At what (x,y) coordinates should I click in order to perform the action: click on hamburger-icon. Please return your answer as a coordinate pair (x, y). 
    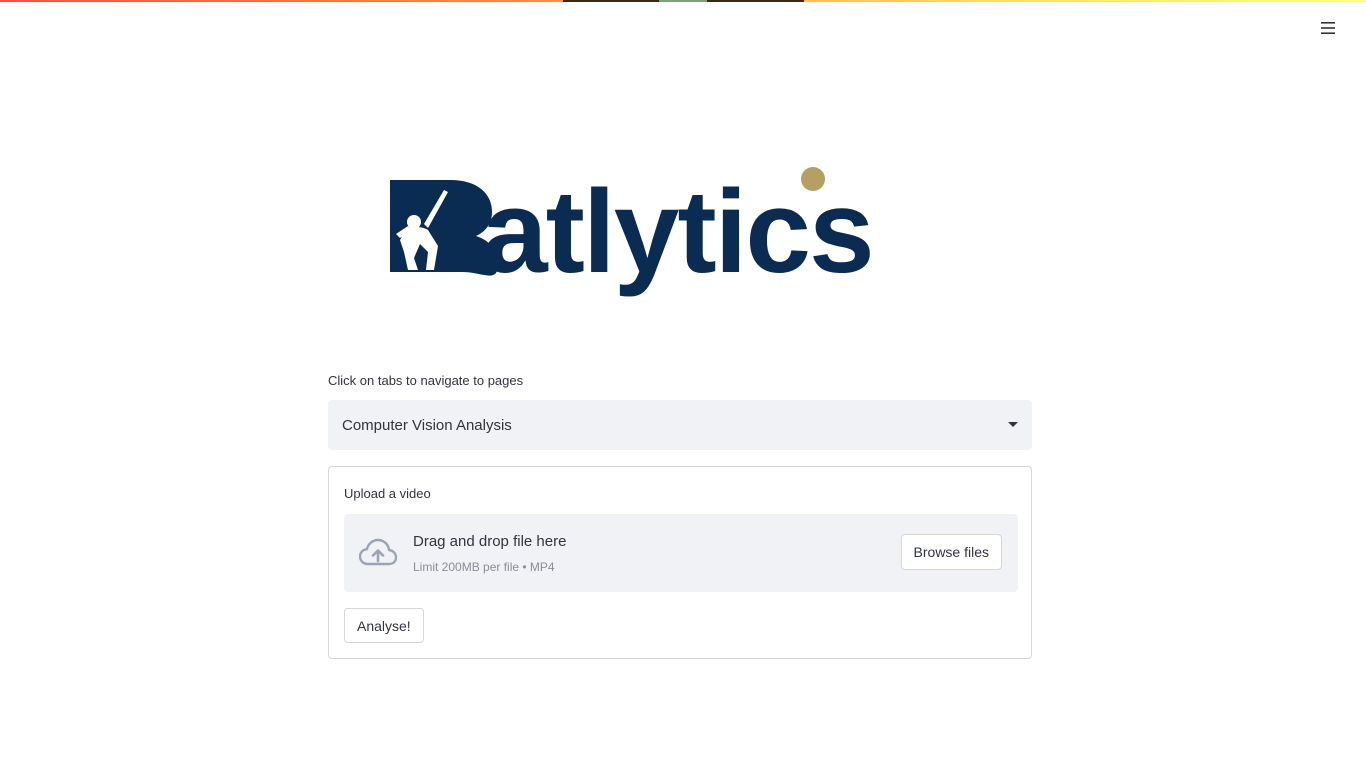
    Looking at the image, I should click on (1328, 28).